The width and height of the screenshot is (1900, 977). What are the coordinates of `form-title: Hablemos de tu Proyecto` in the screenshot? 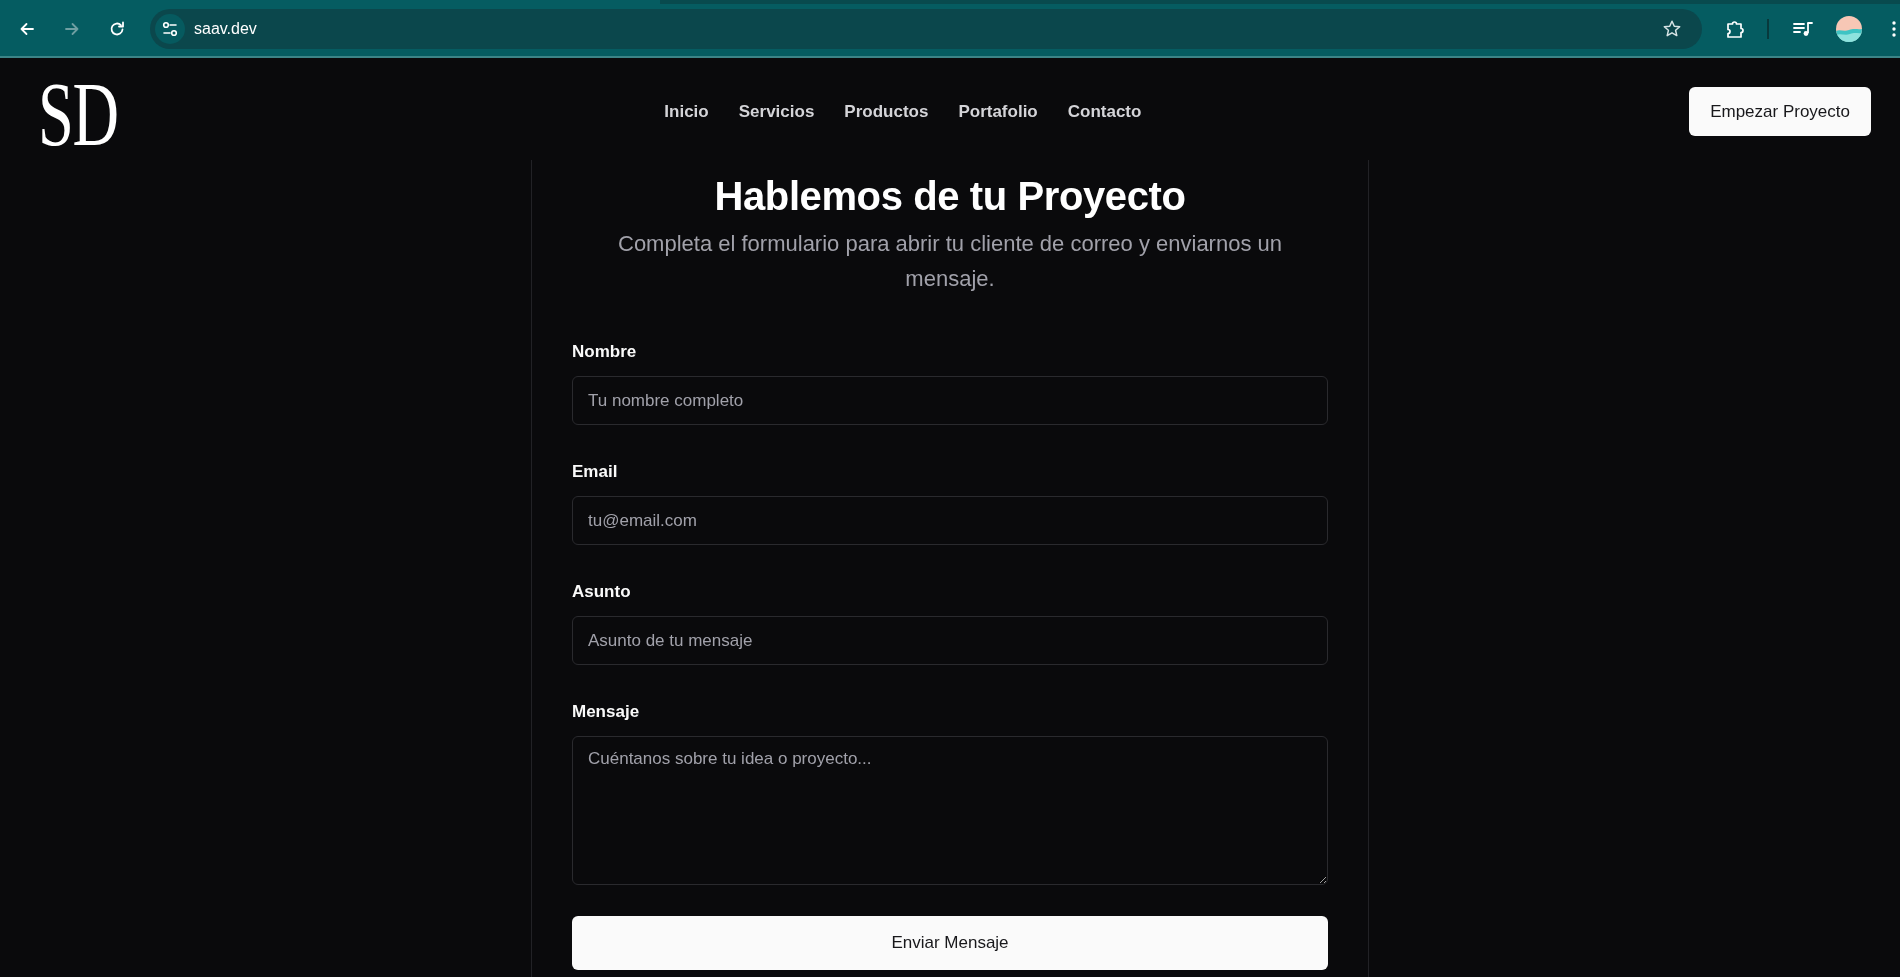 It's located at (950, 196).